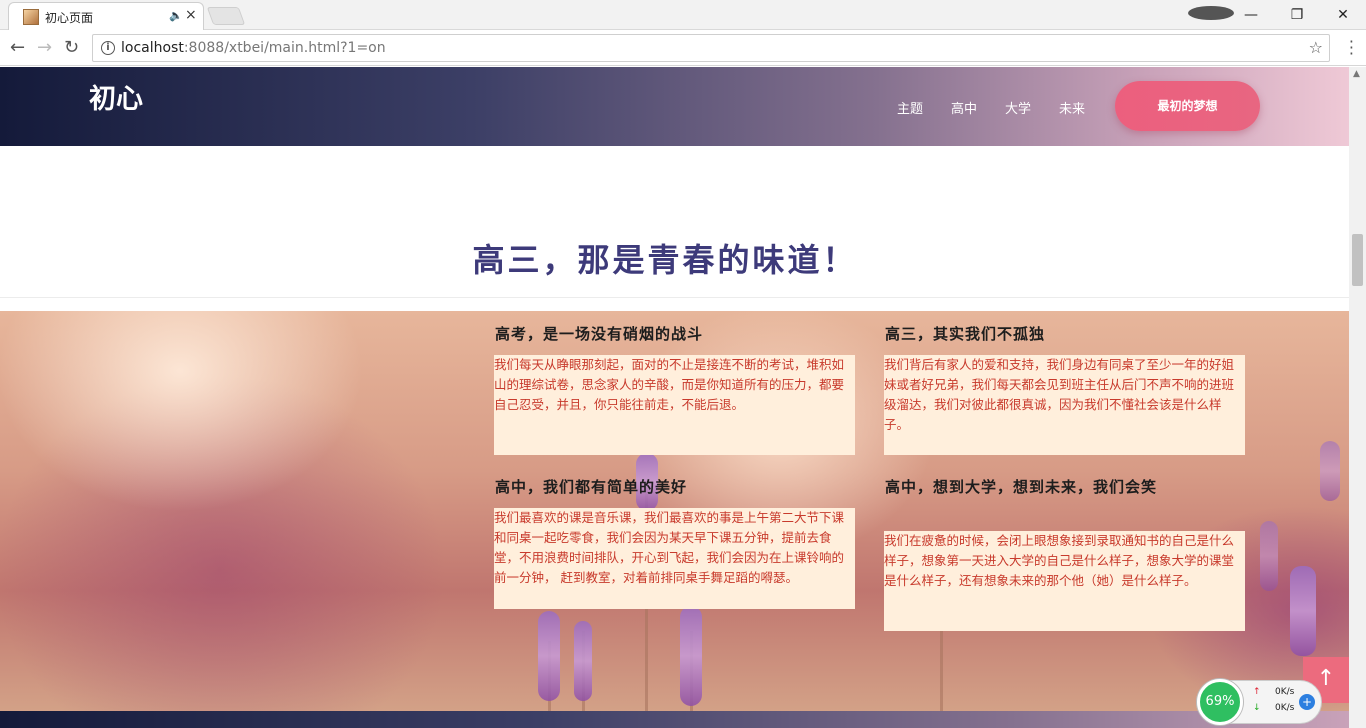 The width and height of the screenshot is (1366, 728). Describe the element at coordinates (106, 16) in the screenshot. I see `browser-tab: 初心页面 🔈 ×` at that location.